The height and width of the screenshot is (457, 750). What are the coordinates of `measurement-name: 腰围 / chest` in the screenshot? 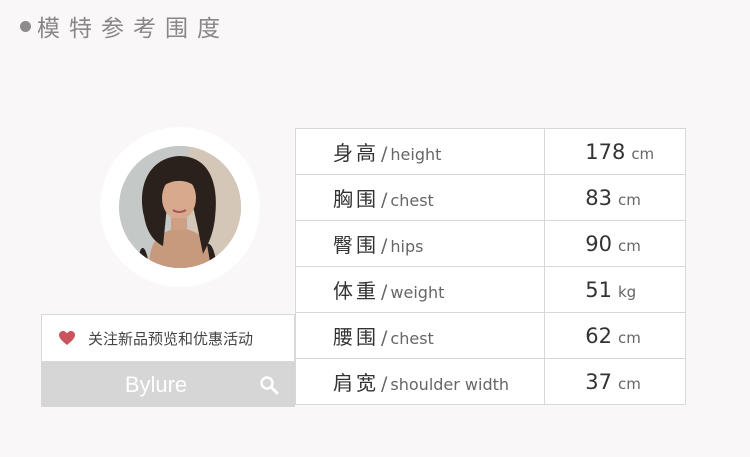 It's located at (420, 335).